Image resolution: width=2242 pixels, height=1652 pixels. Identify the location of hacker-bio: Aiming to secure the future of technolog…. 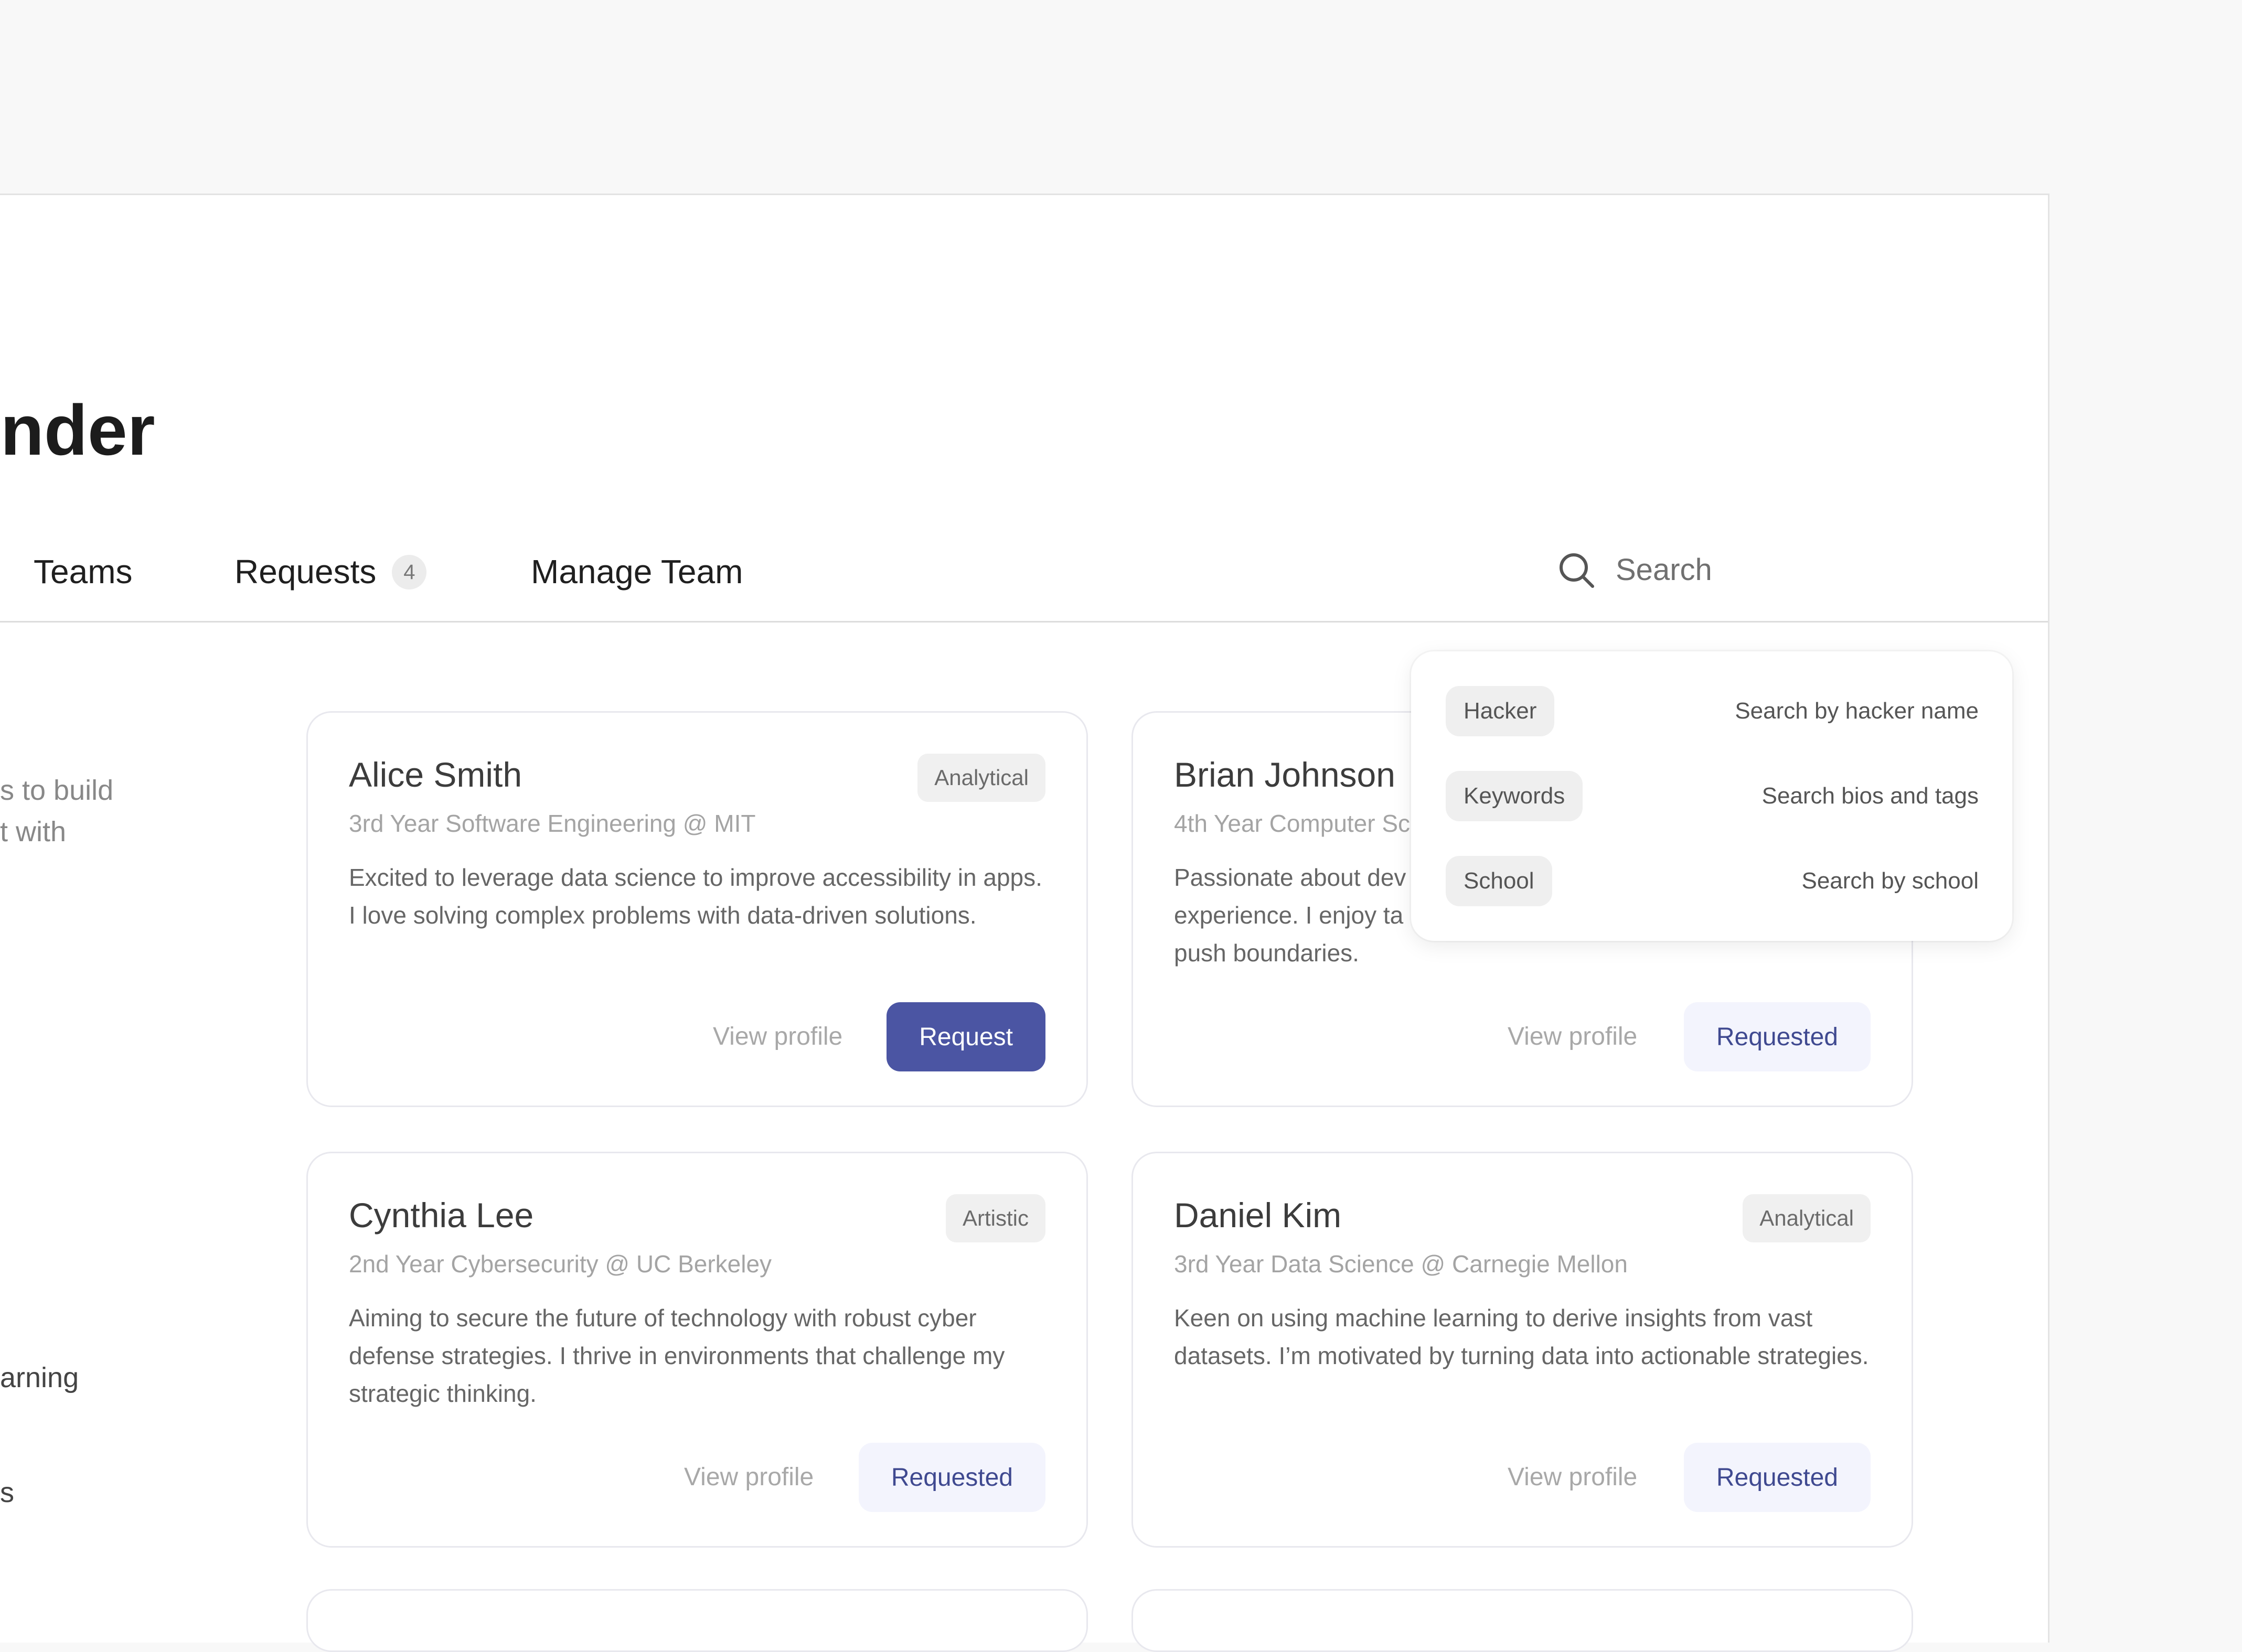
(677, 1355).